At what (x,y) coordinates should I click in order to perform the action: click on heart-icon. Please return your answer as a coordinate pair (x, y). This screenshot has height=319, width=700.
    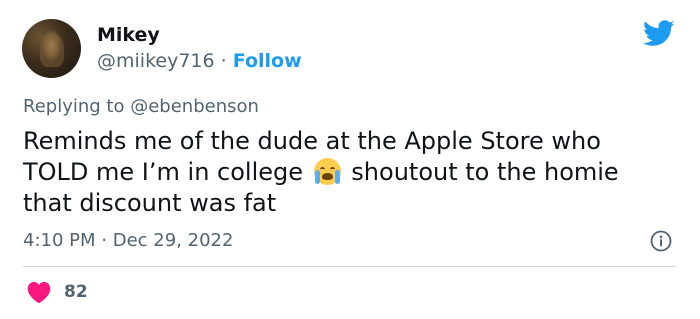
    Looking at the image, I should click on (39, 292).